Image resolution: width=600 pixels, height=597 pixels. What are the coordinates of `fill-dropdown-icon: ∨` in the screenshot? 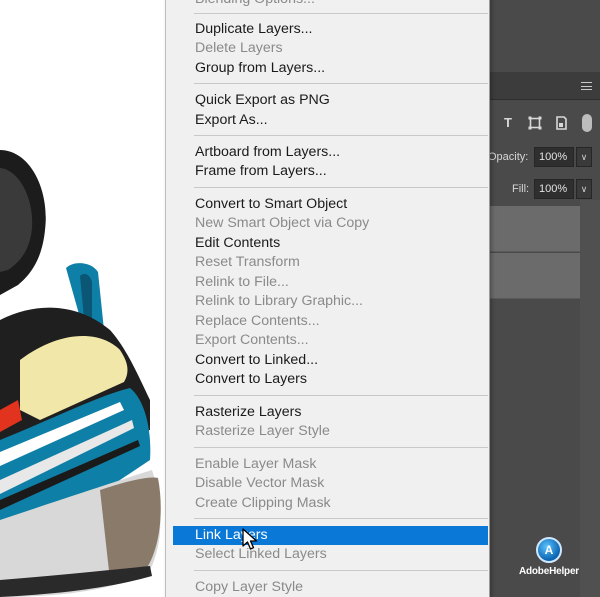 It's located at (584, 189).